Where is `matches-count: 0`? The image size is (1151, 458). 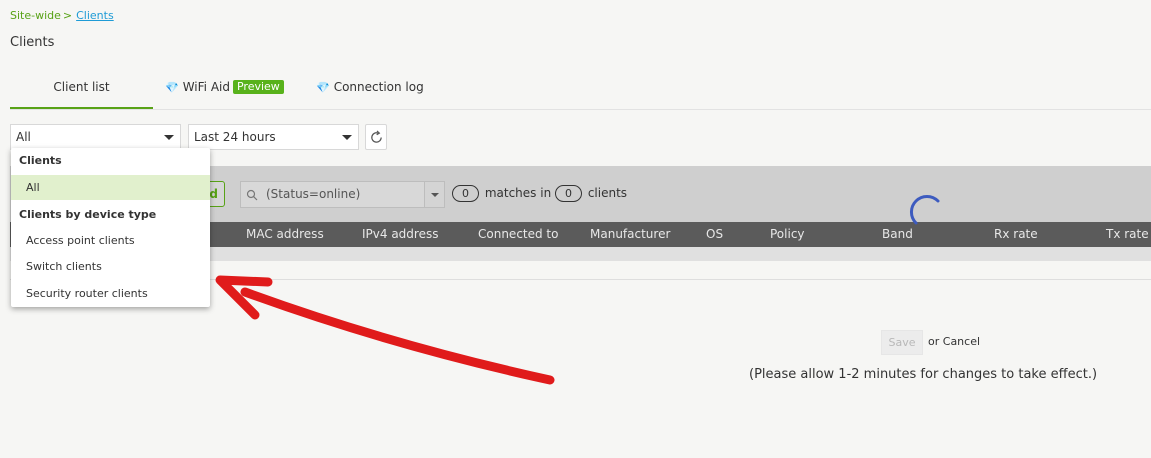
matches-count: 0 is located at coordinates (465, 193).